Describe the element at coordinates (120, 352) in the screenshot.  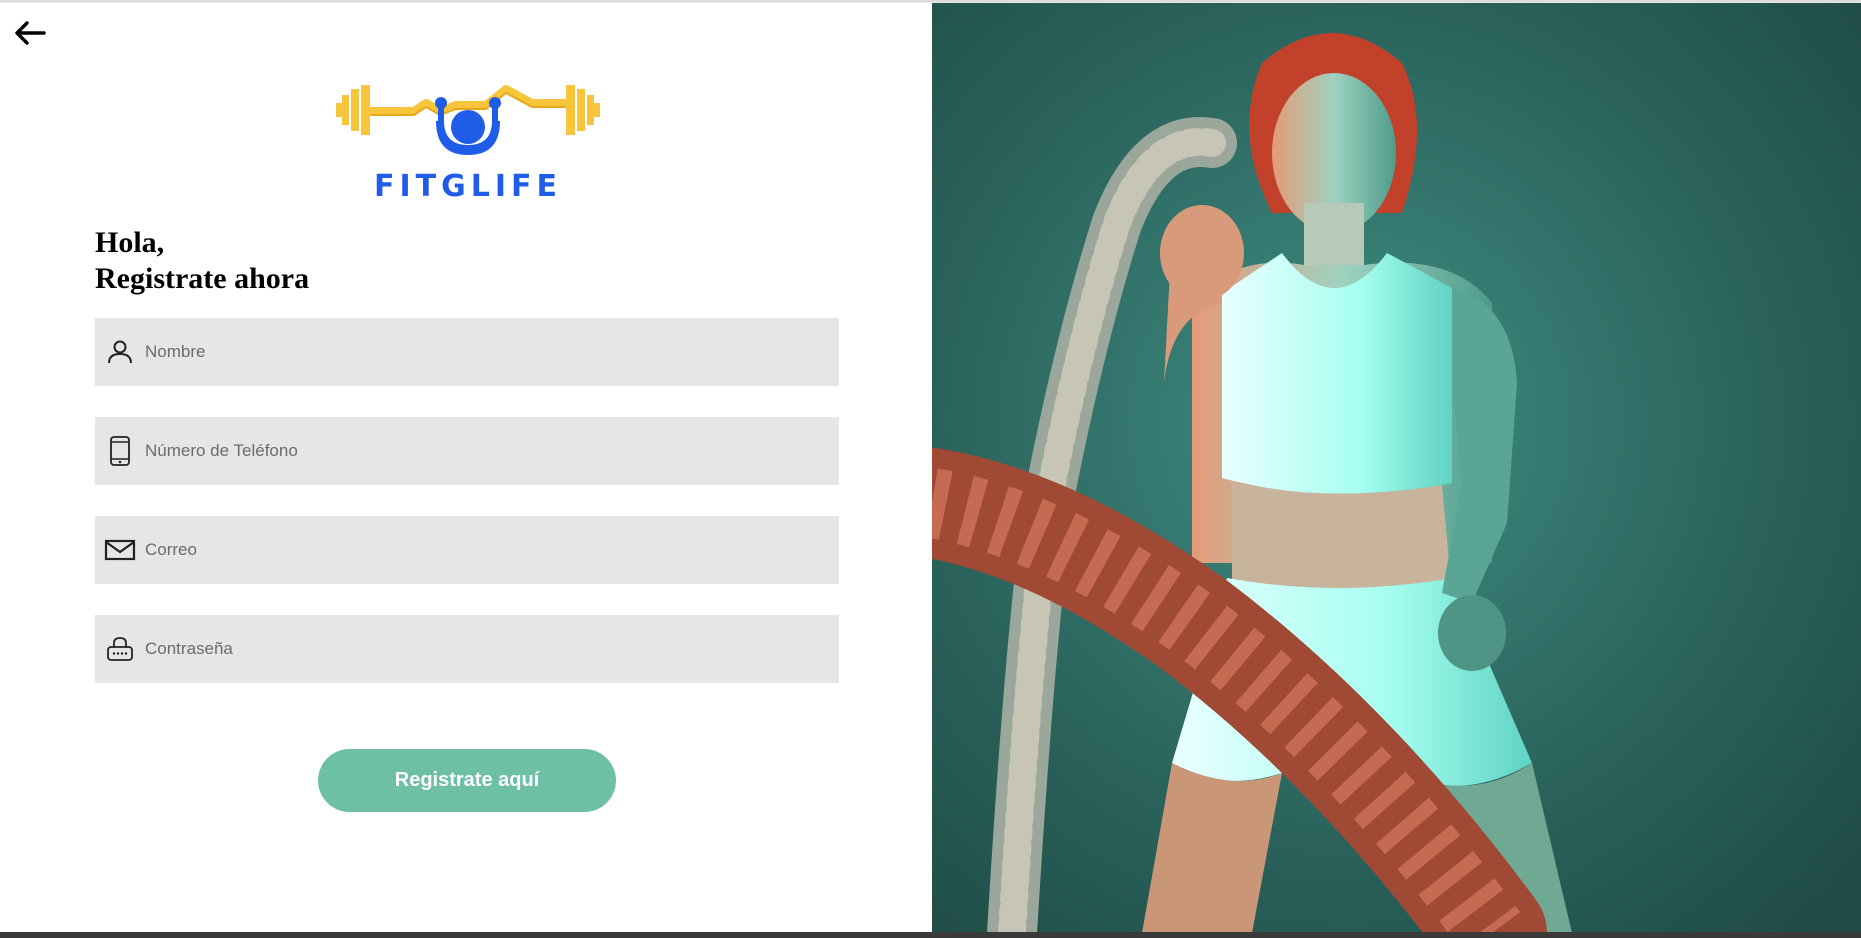
I see `user-icon` at that location.